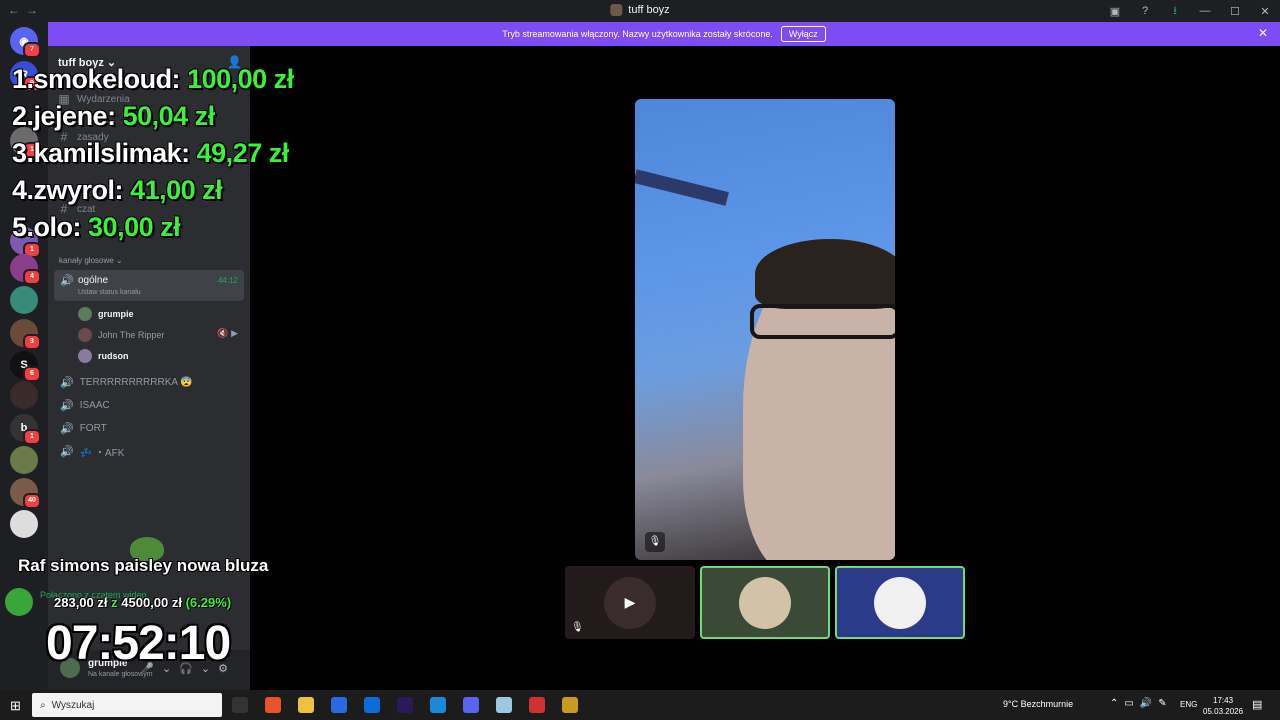 The width and height of the screenshot is (1280, 720). I want to click on mention-badge: 6, so click(32, 374).